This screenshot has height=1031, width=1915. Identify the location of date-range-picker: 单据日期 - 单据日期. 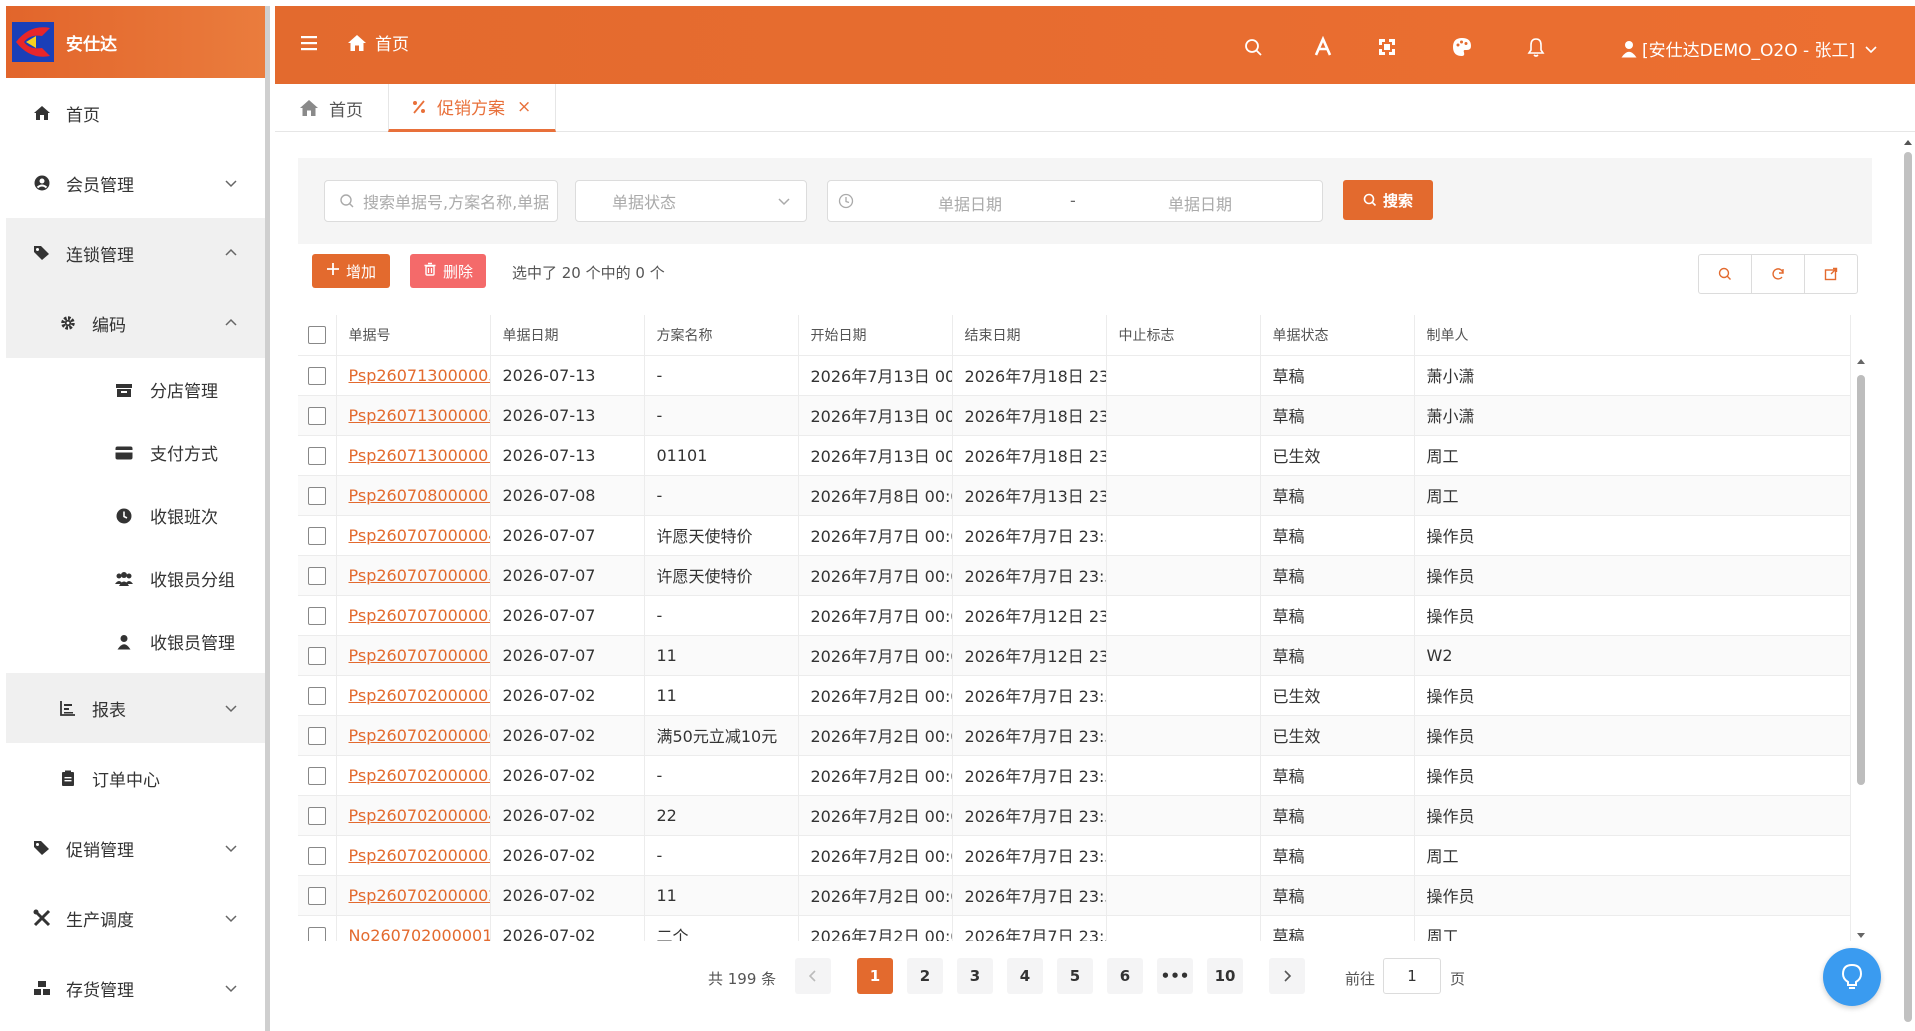
(1075, 201).